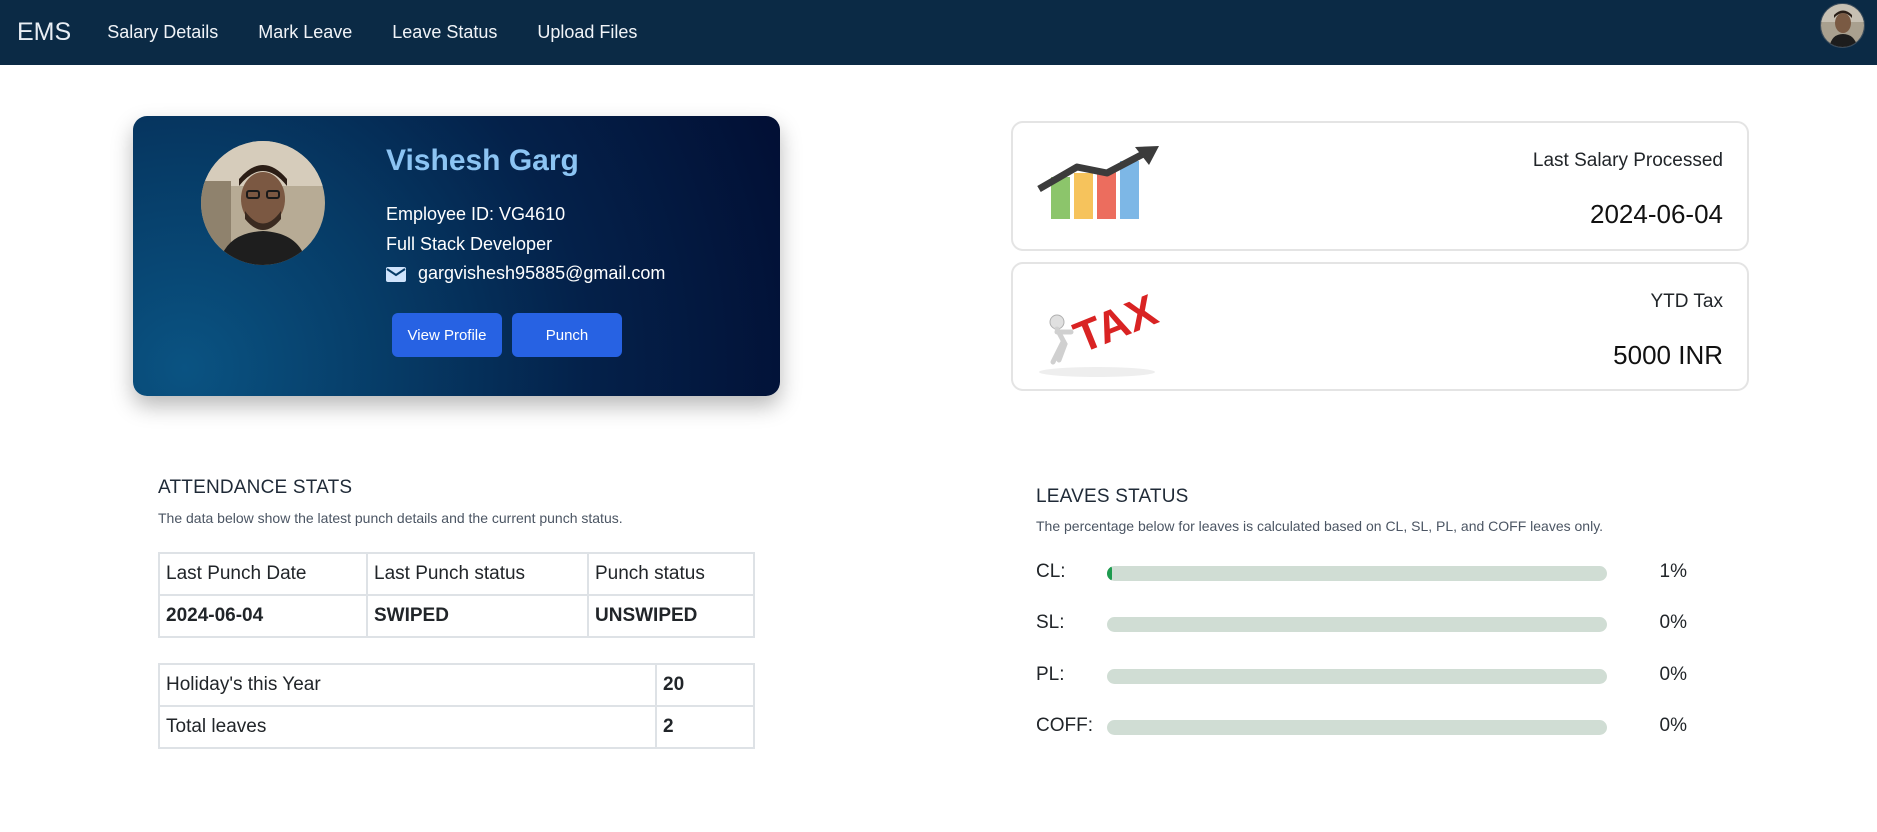 This screenshot has width=1877, height=832. I want to click on last-punch-status: SWIPED, so click(477, 616).